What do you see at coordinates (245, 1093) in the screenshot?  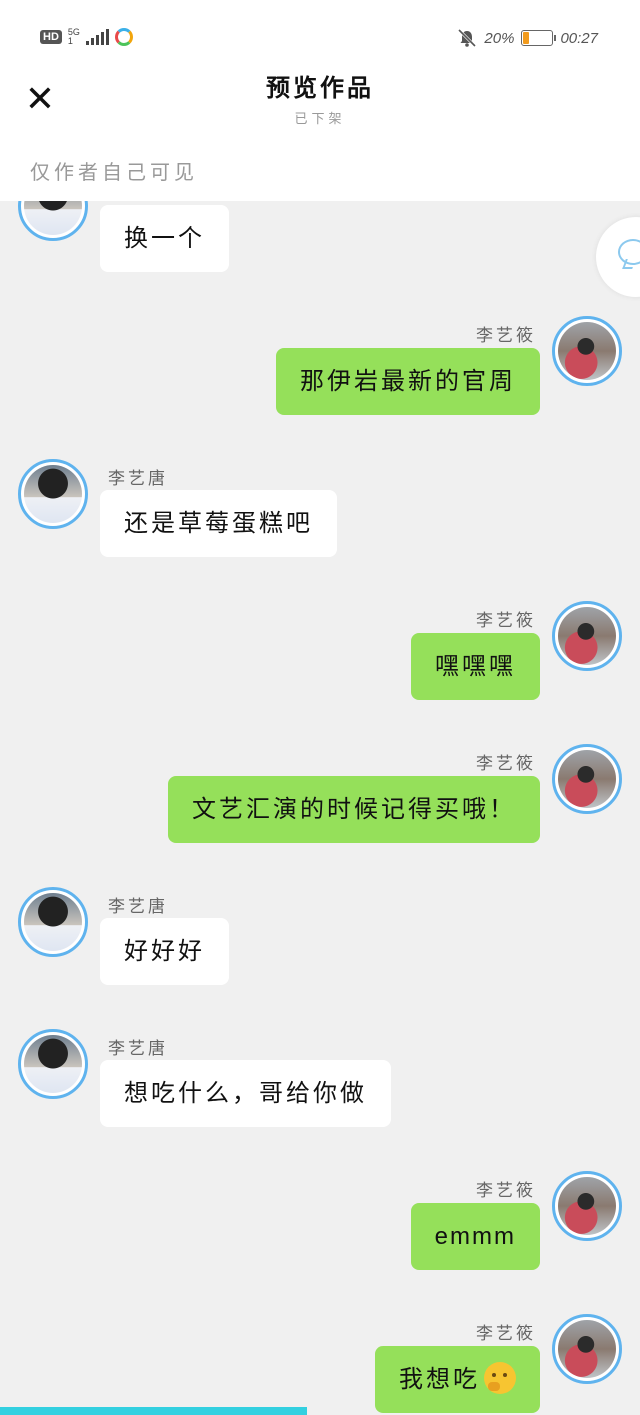 I see `message-bubble: 想吃什么，哥给你做` at bounding box center [245, 1093].